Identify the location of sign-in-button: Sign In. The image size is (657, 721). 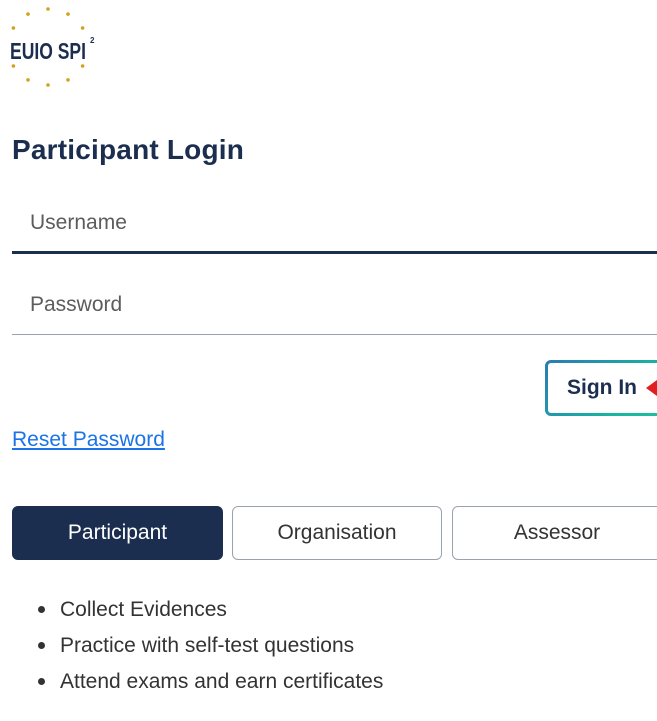
(601, 388).